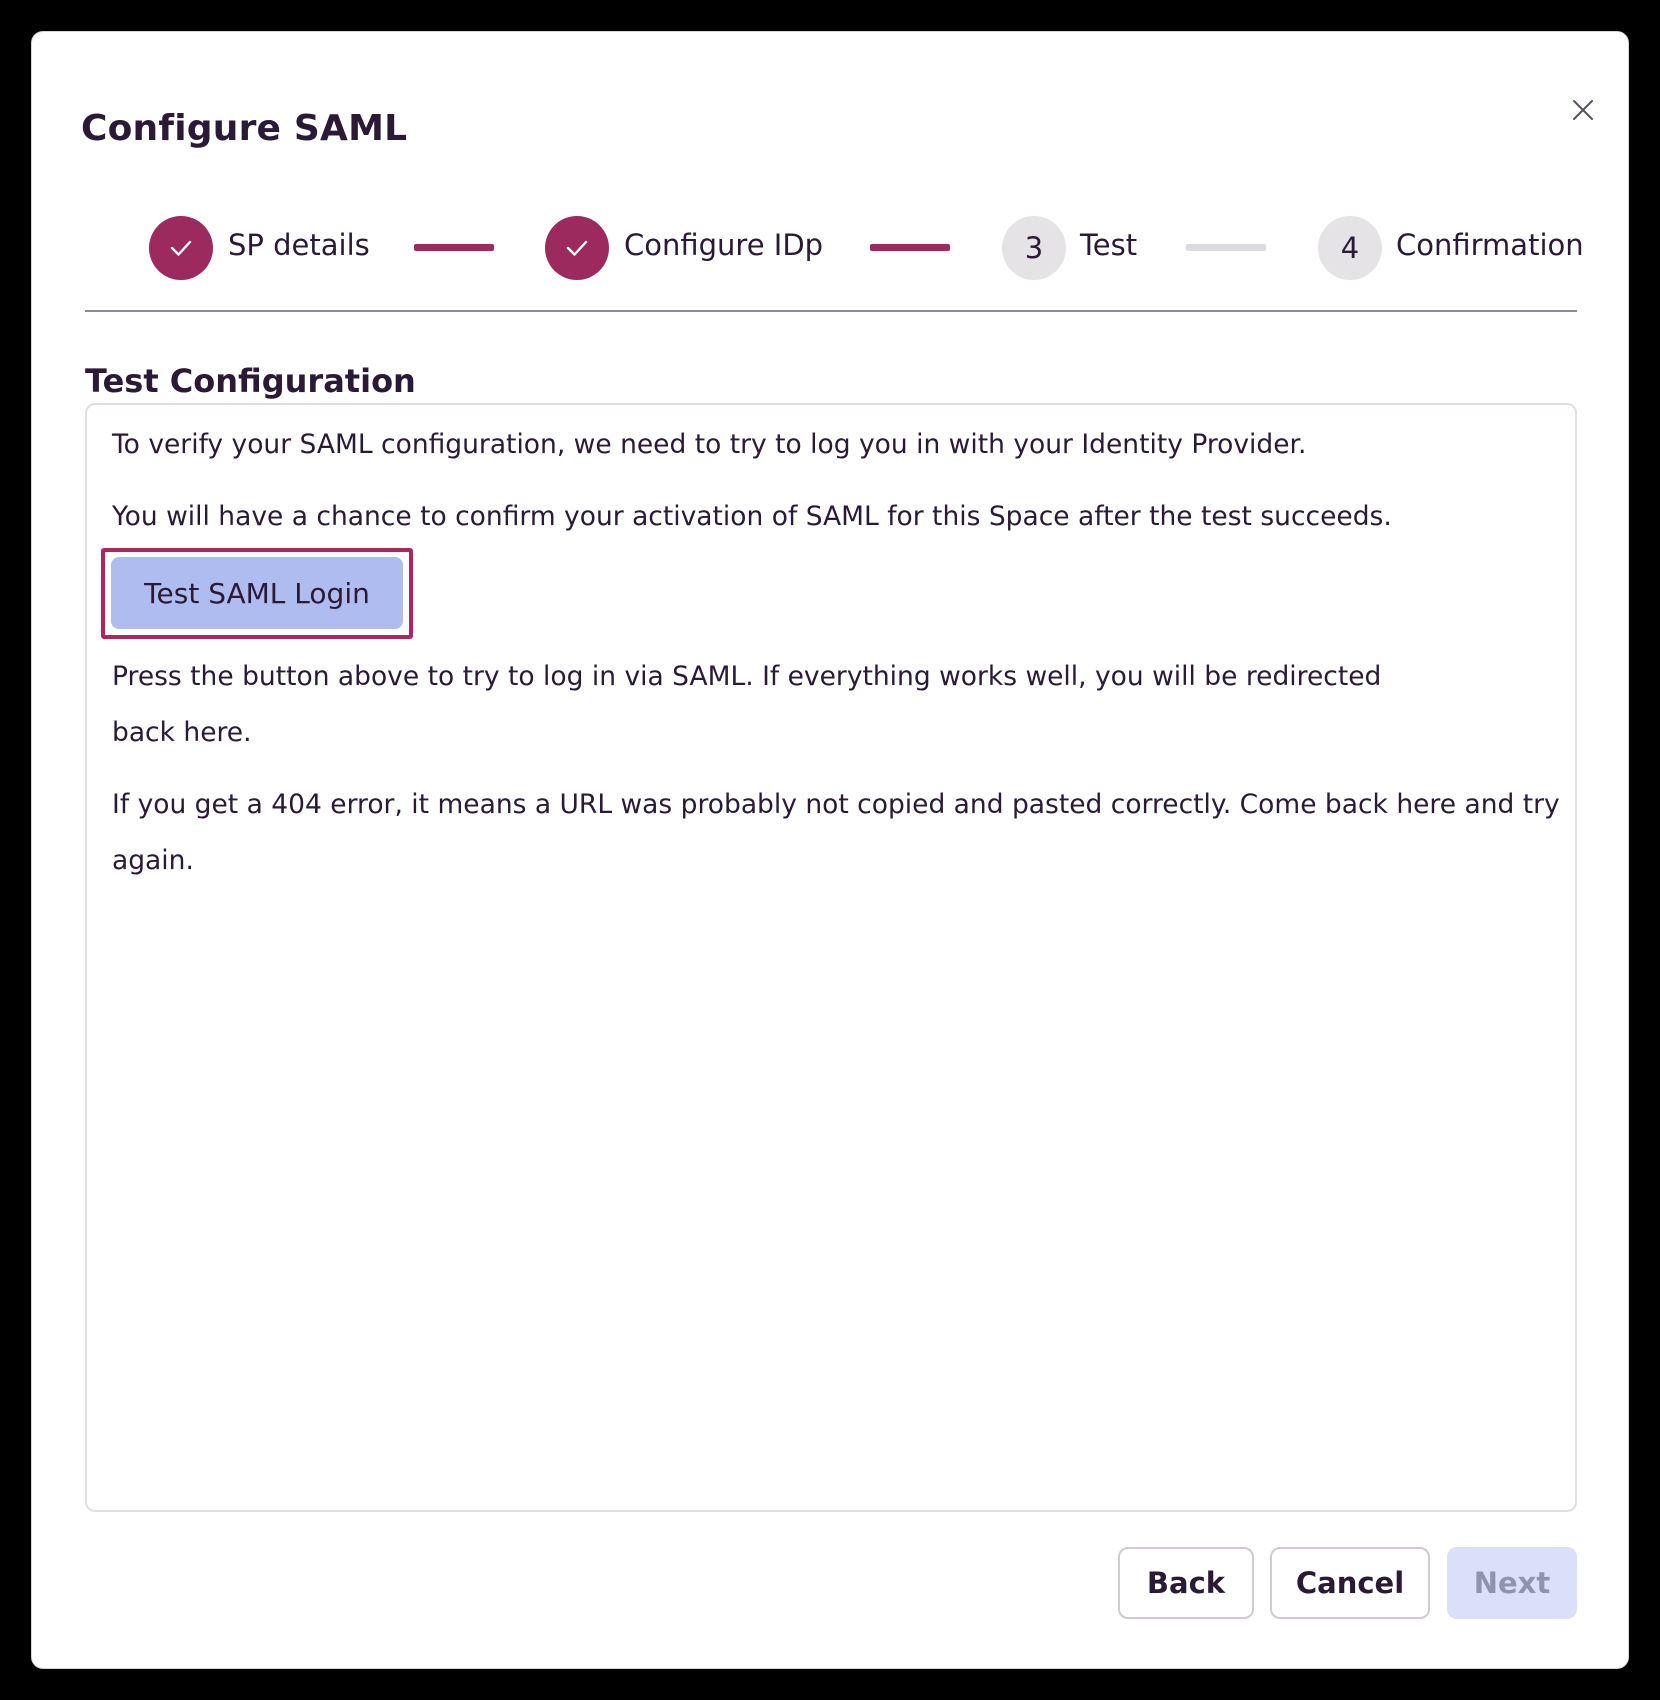 This screenshot has width=1660, height=1700. Describe the element at coordinates (1186, 1583) in the screenshot. I see `back-button: Back` at that location.